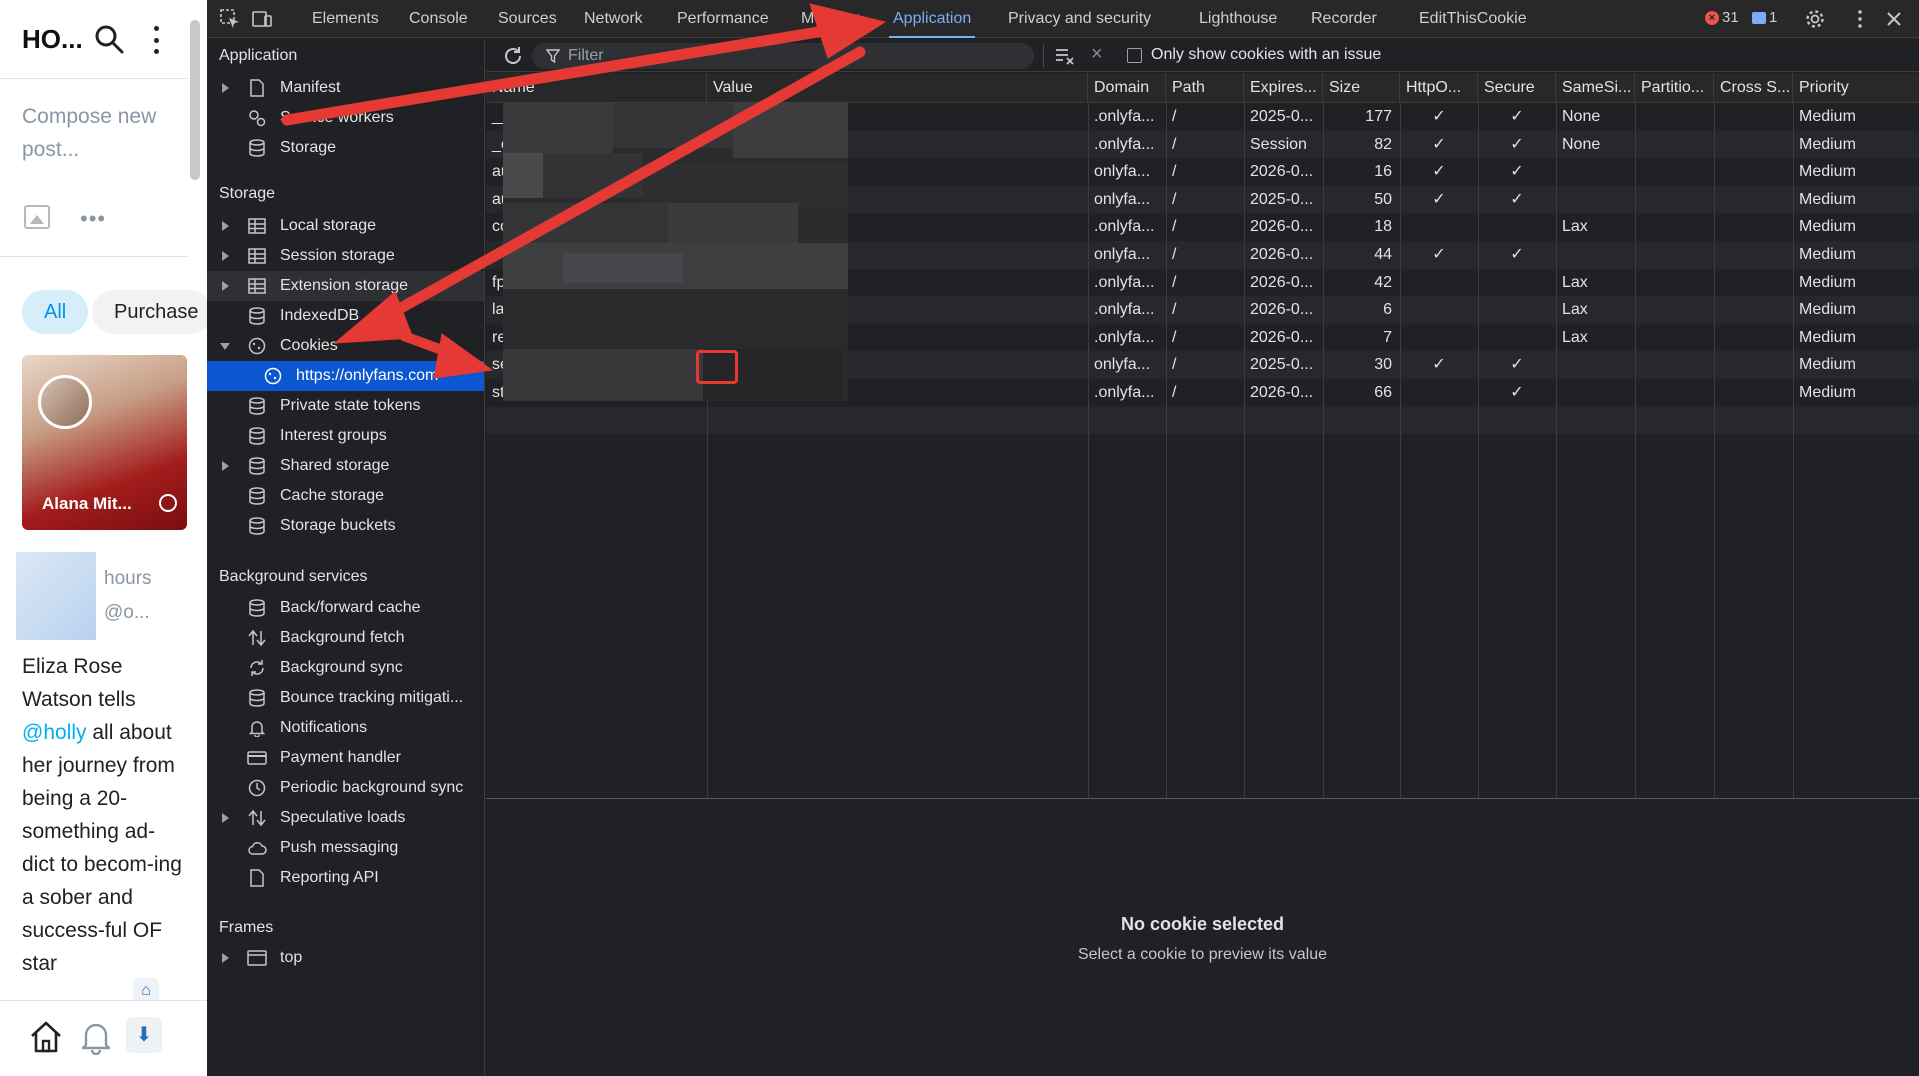  What do you see at coordinates (345, 818) in the screenshot?
I see `sidebar-item-speculative-loads: Speculative loads` at bounding box center [345, 818].